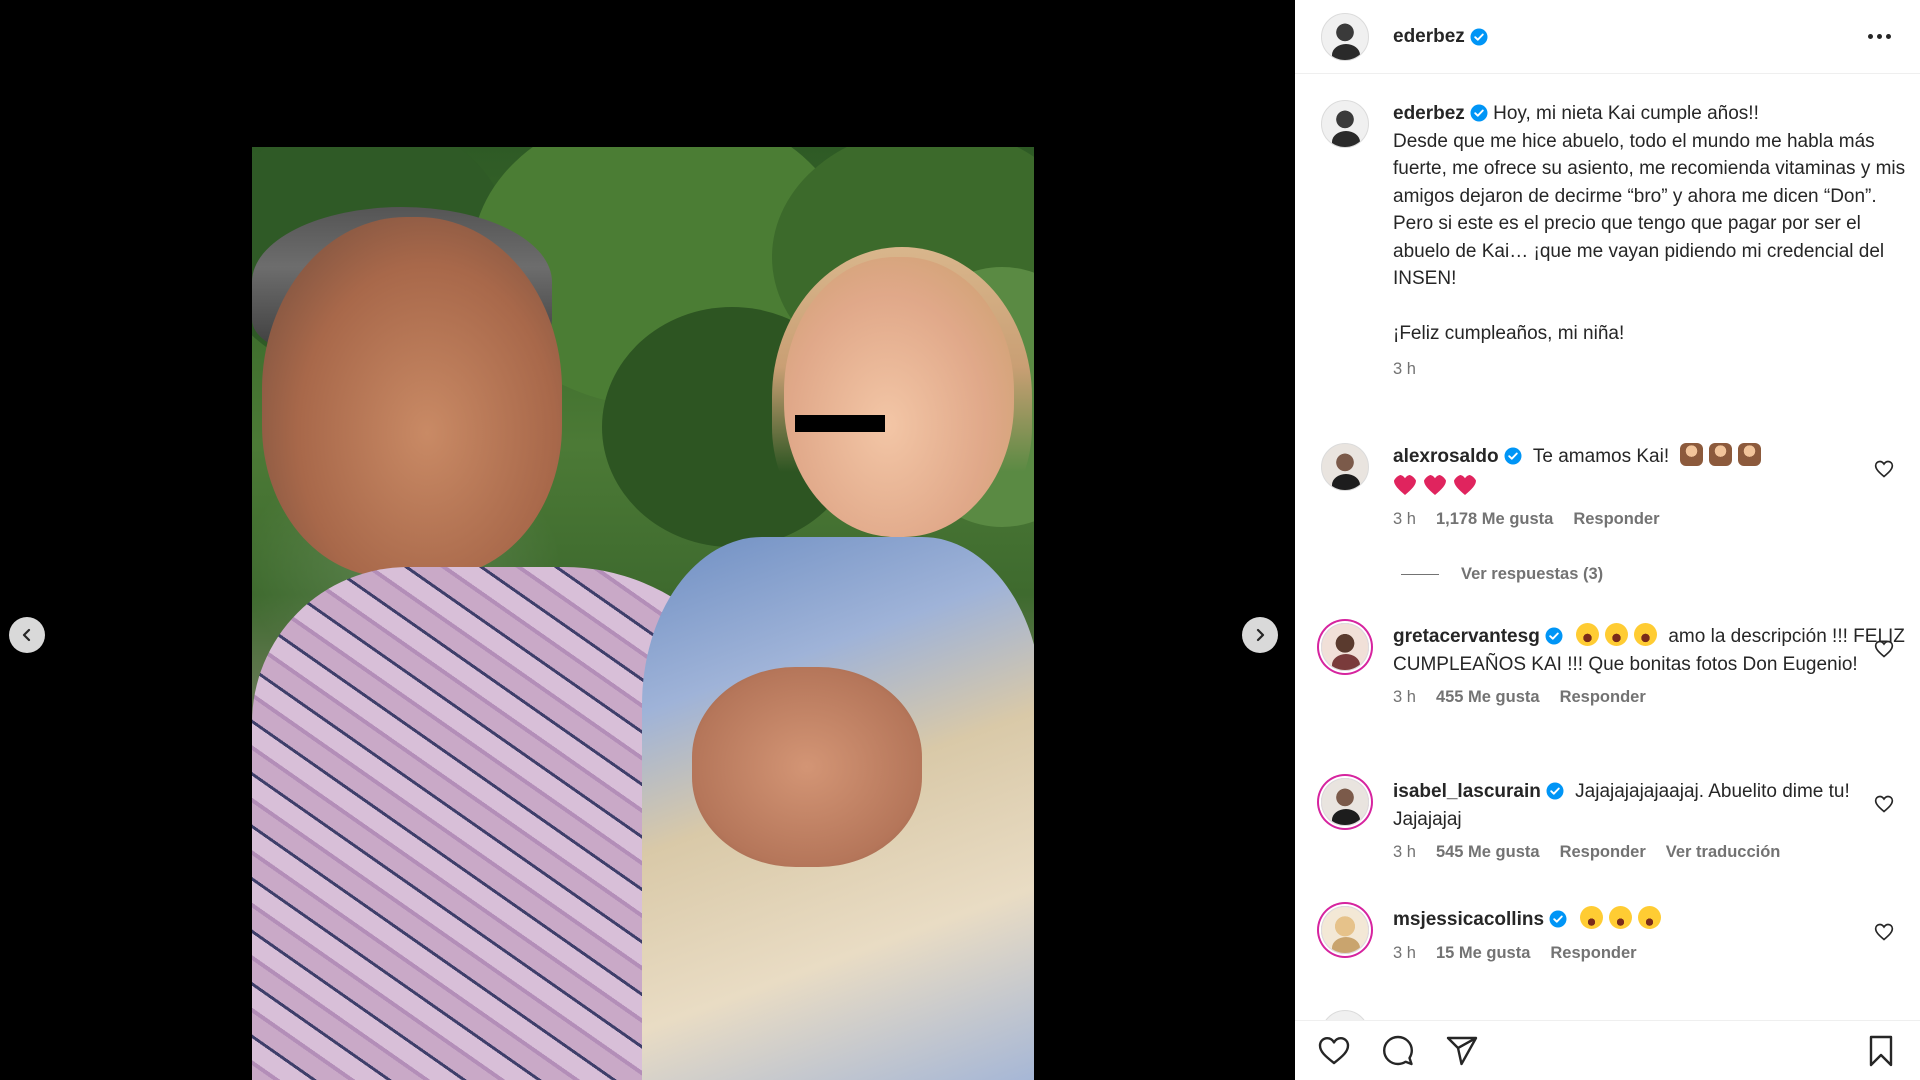  Describe the element at coordinates (1345, 124) in the screenshot. I see `caption-avatar` at that location.